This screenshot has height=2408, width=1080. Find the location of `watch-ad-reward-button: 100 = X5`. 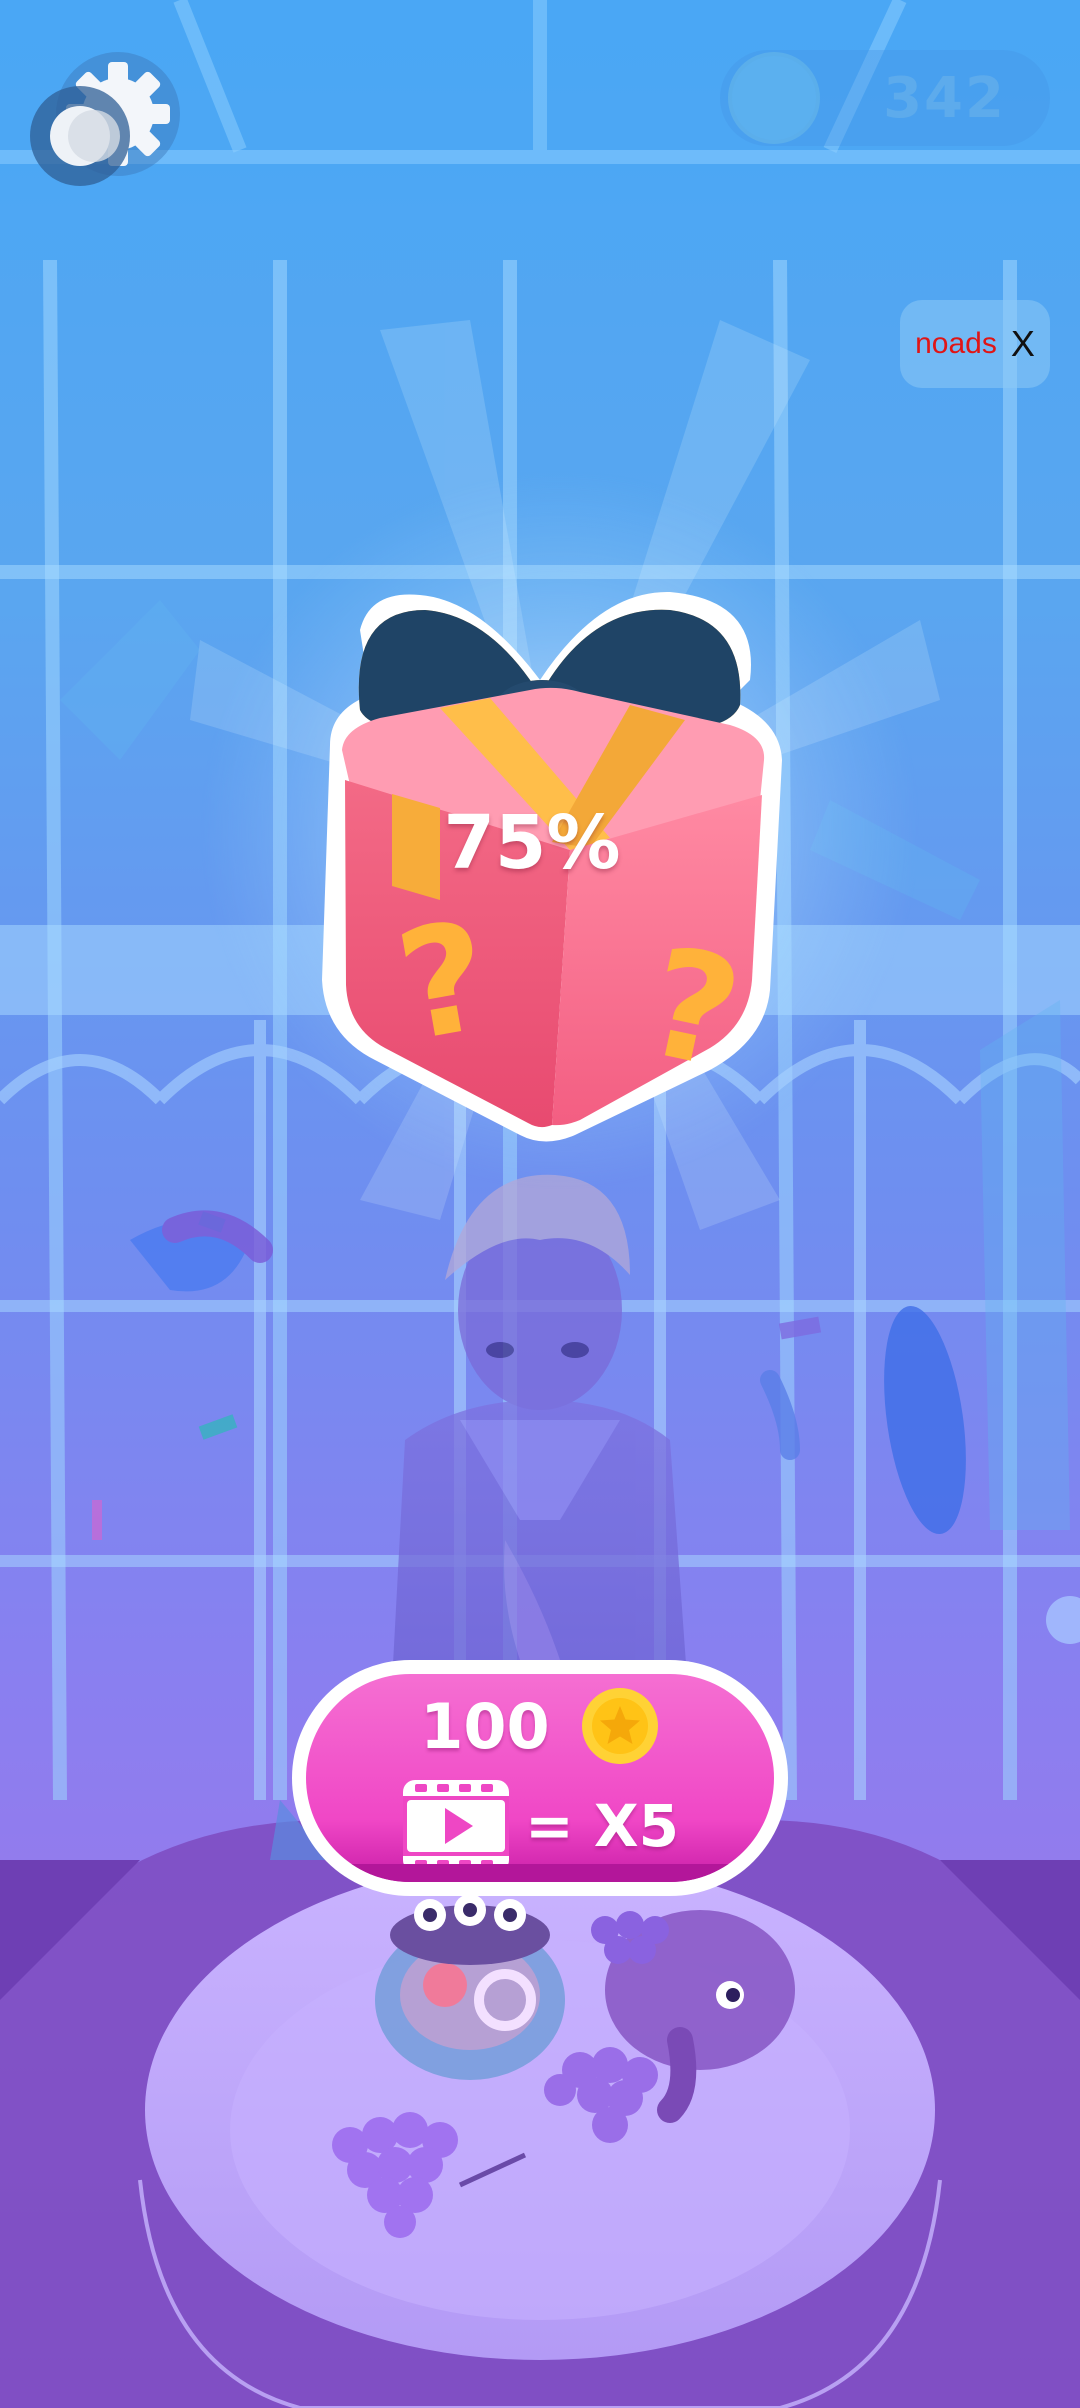

watch-ad-reward-button: 100 = X5 is located at coordinates (540, 1778).